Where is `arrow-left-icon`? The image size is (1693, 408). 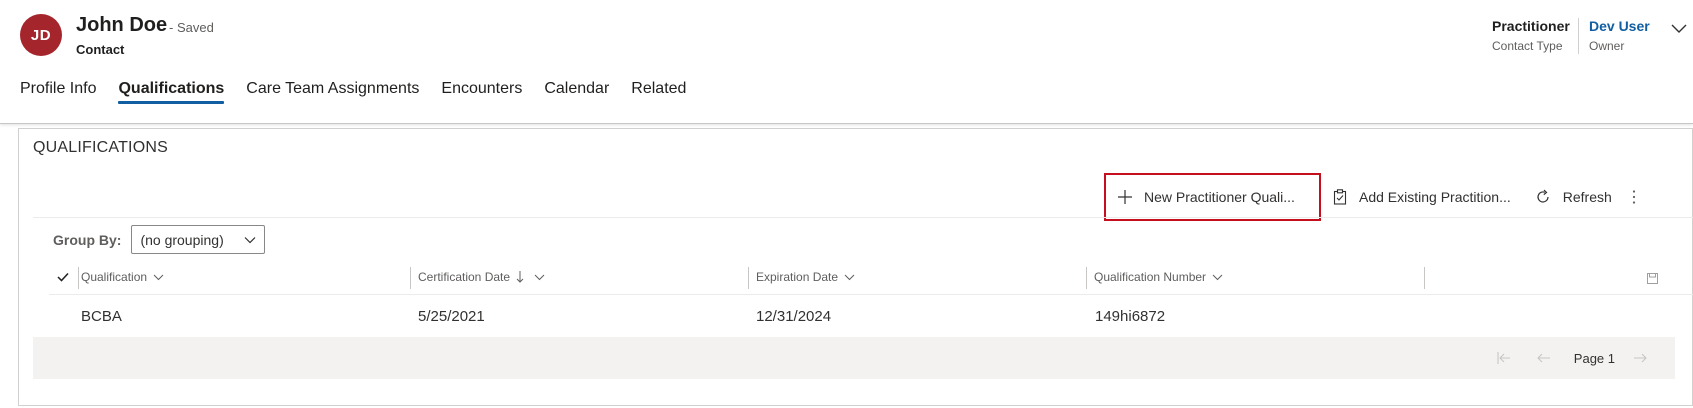
arrow-left-icon is located at coordinates (1543, 358).